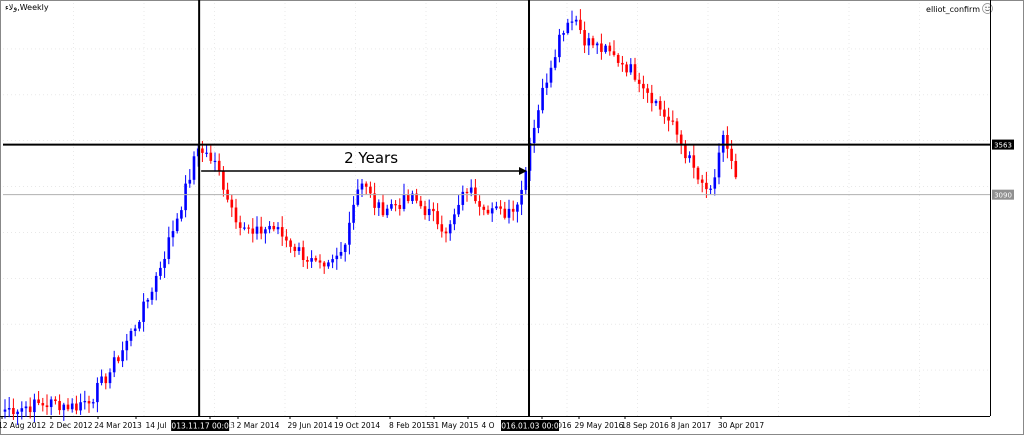  I want to click on marker-date-label: 2016.01.03 00:00, so click(530, 426).